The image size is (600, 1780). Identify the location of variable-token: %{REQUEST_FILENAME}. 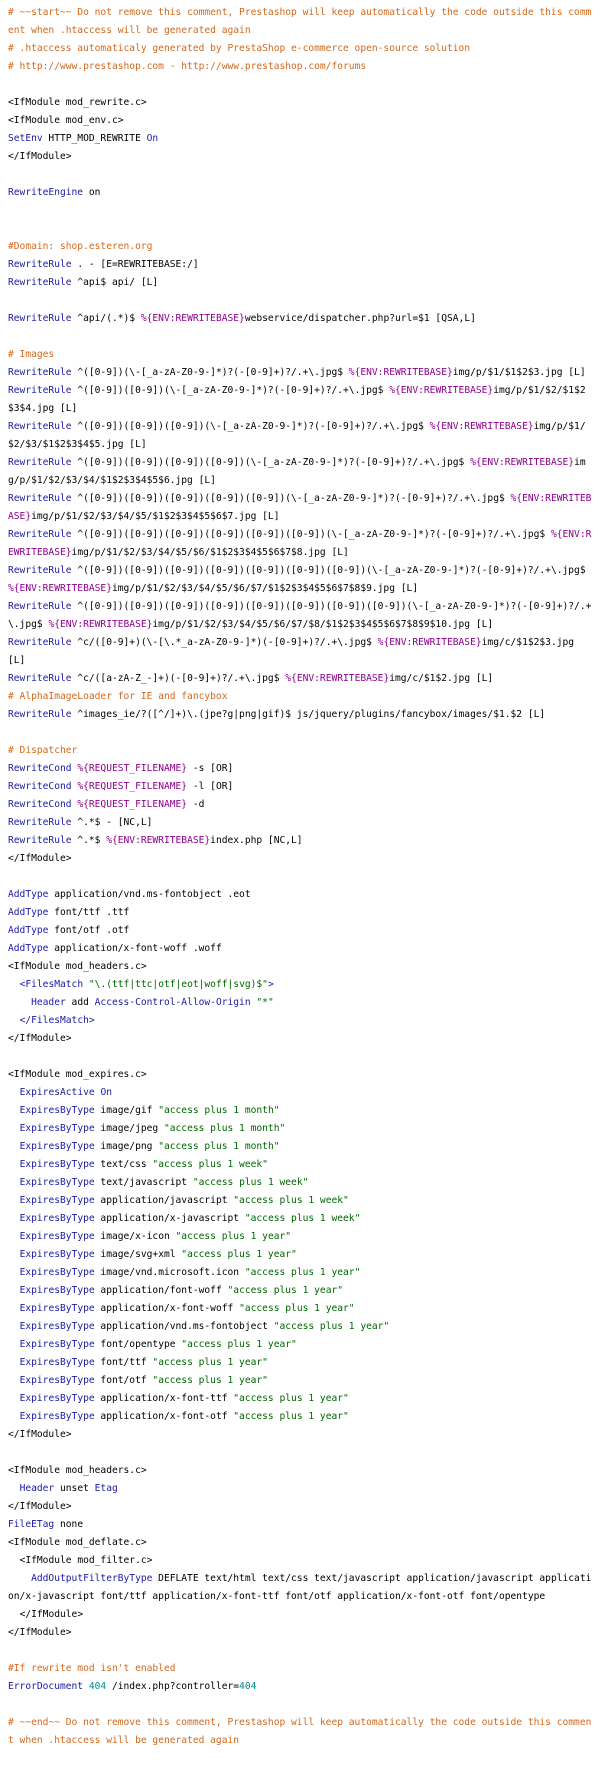
(132, 804).